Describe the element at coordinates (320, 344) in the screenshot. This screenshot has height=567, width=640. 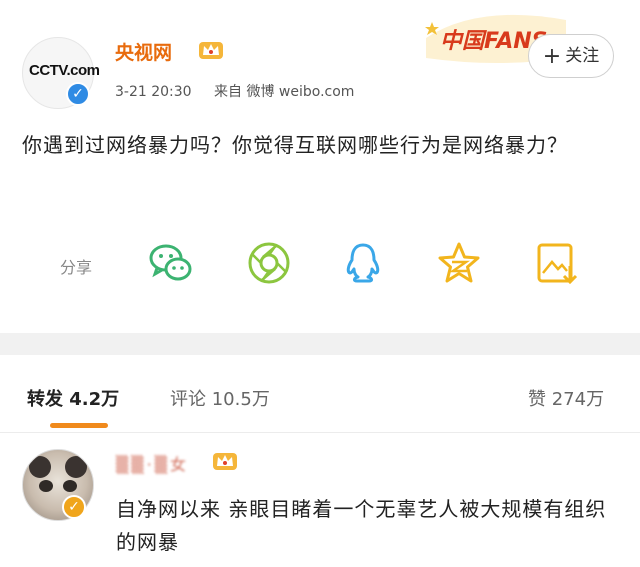
I see `section-divider` at that location.